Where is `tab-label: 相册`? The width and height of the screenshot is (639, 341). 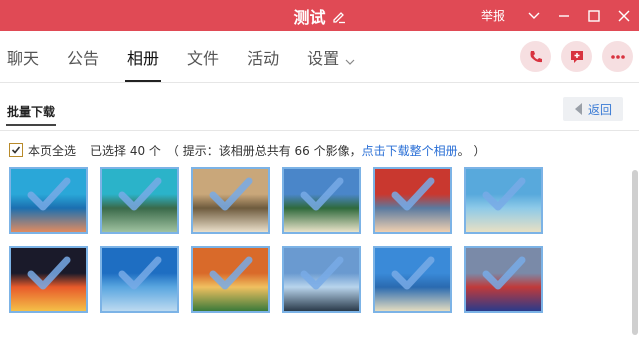 tab-label: 相册 is located at coordinates (143, 58).